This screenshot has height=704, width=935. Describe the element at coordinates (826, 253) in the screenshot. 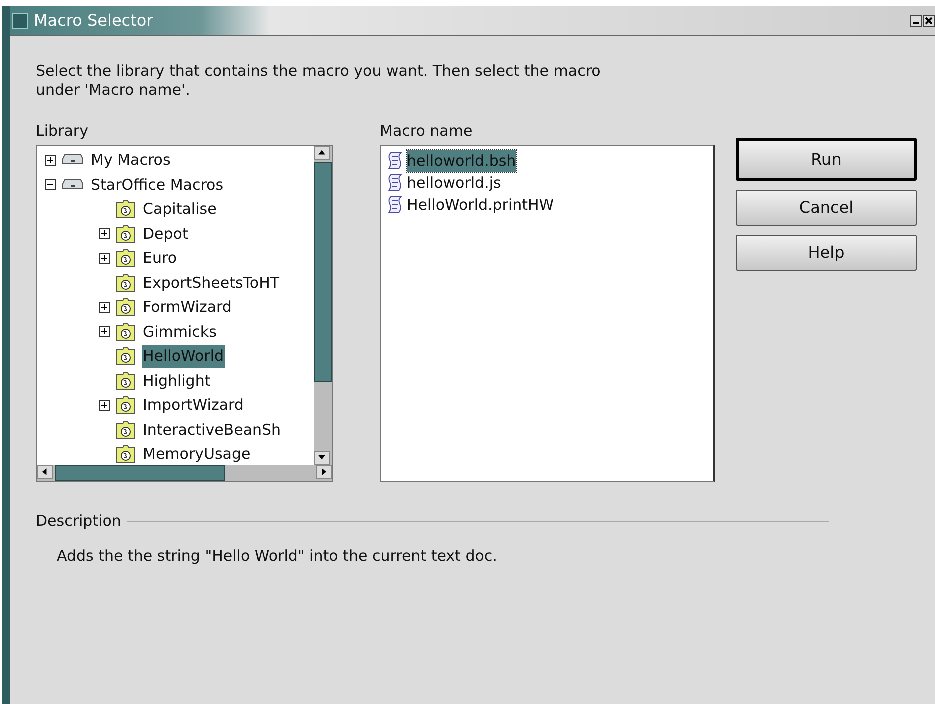

I see `dialog-button: Help` at that location.